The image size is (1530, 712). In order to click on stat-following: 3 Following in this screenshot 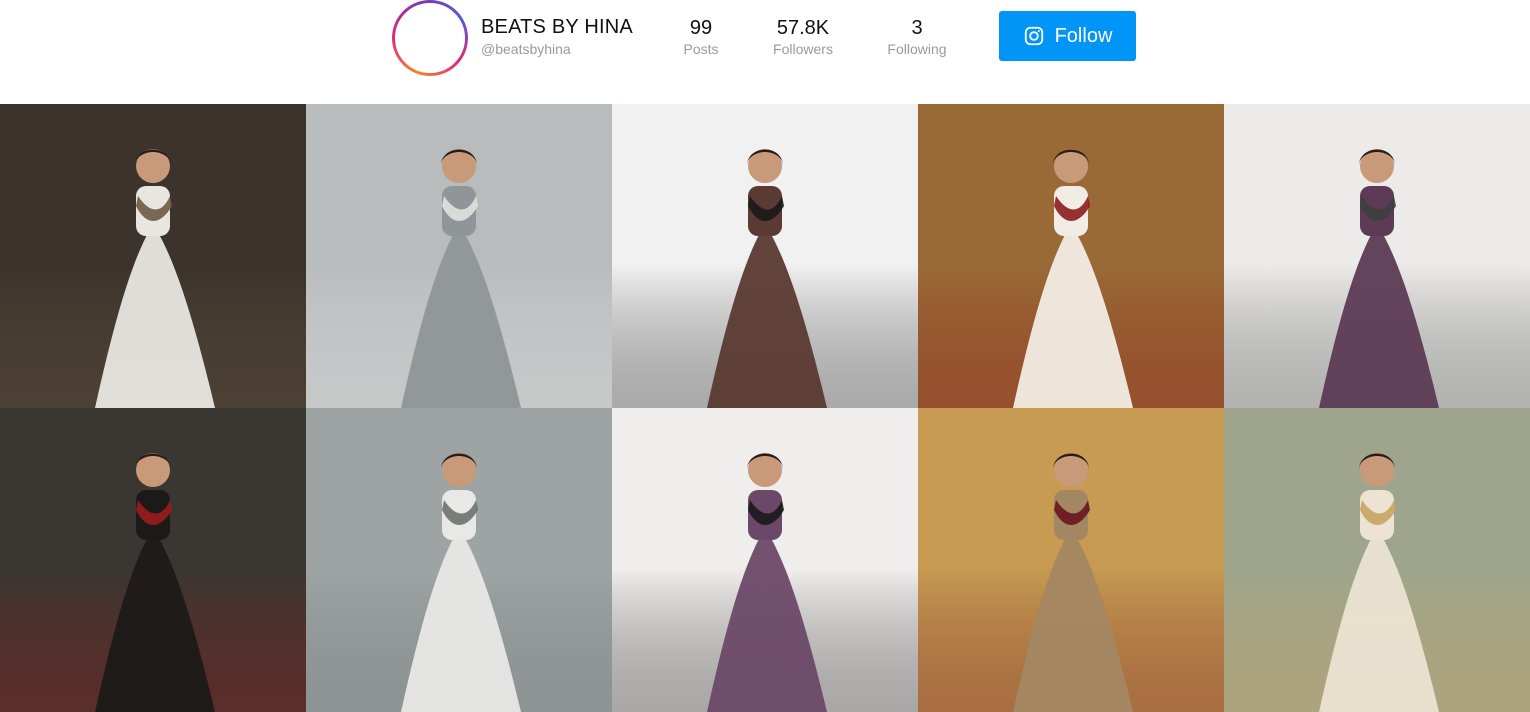, I will do `click(917, 37)`.